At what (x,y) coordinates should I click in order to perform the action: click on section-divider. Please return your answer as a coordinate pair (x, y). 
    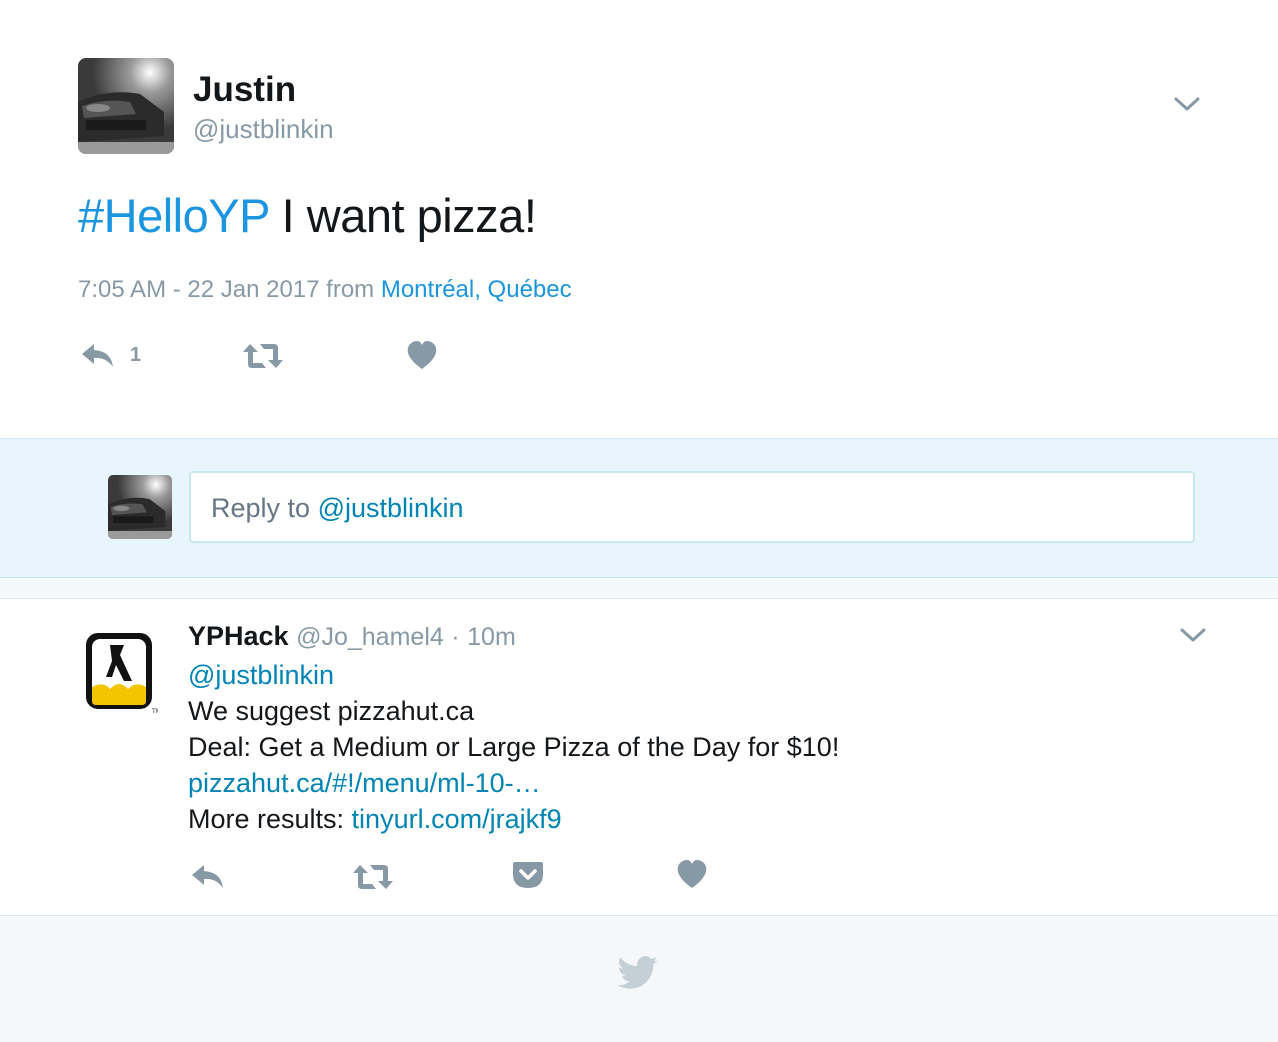
    Looking at the image, I should click on (639, 588).